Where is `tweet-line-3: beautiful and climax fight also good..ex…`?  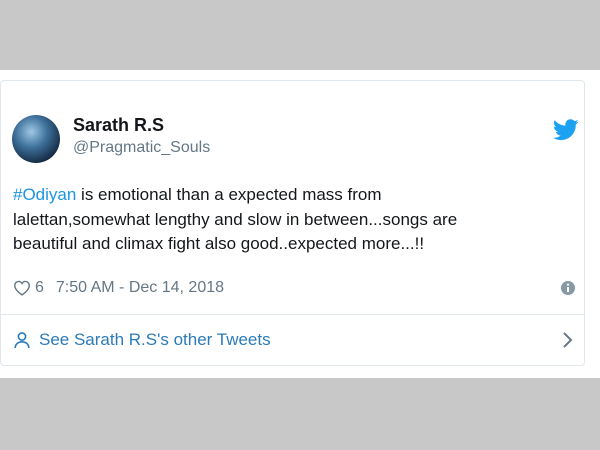 tweet-line-3: beautiful and climax fight also good..ex… is located at coordinates (219, 243).